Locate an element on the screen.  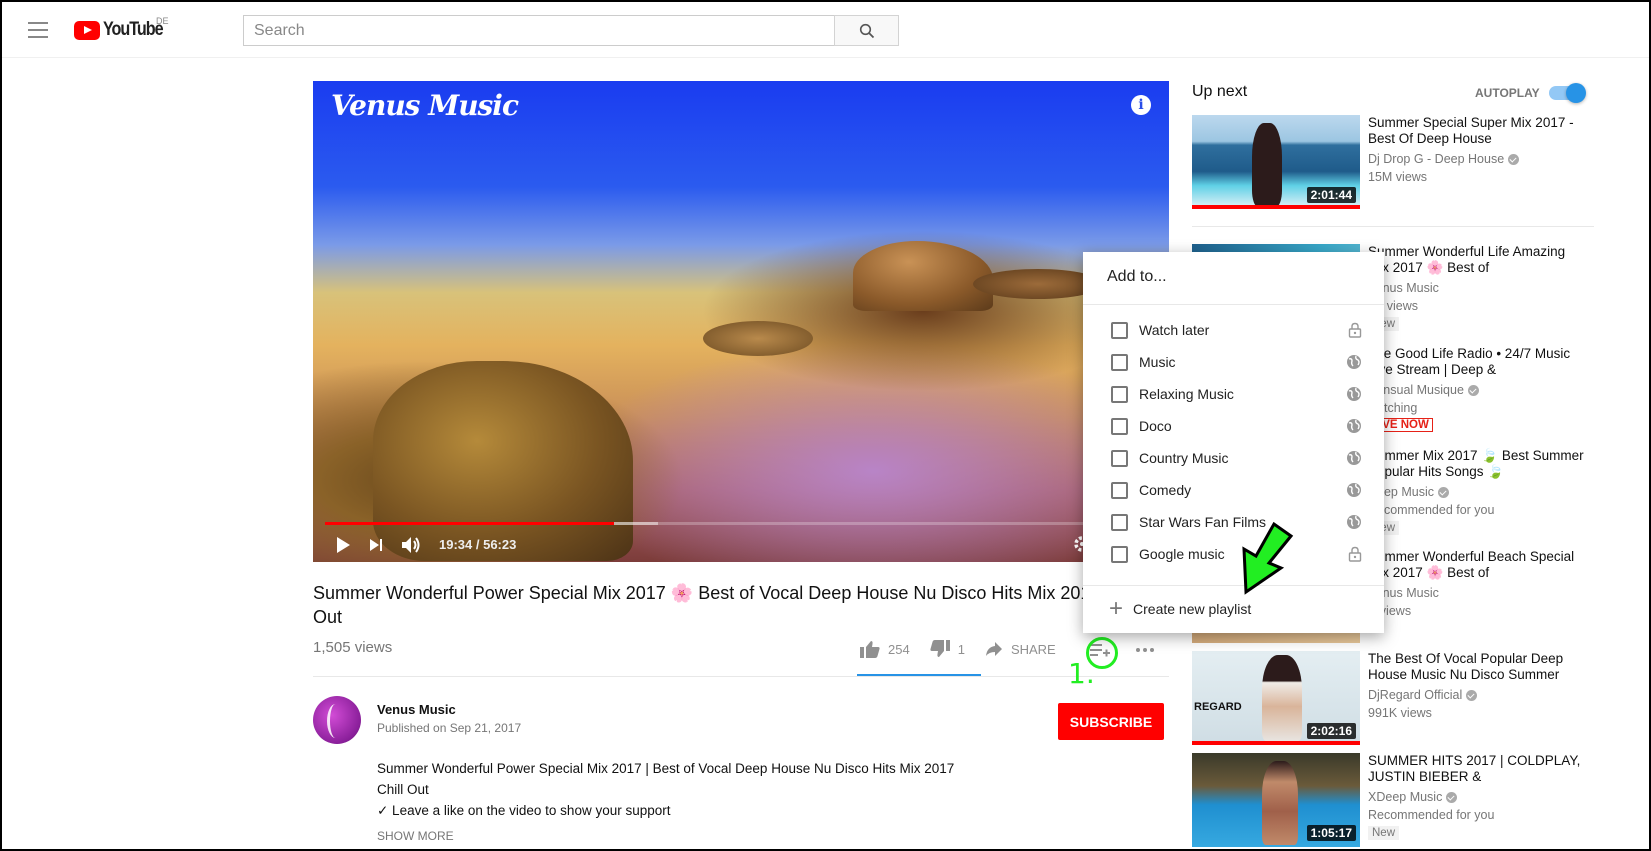
video-meta: 15M views is located at coordinates (1398, 177).